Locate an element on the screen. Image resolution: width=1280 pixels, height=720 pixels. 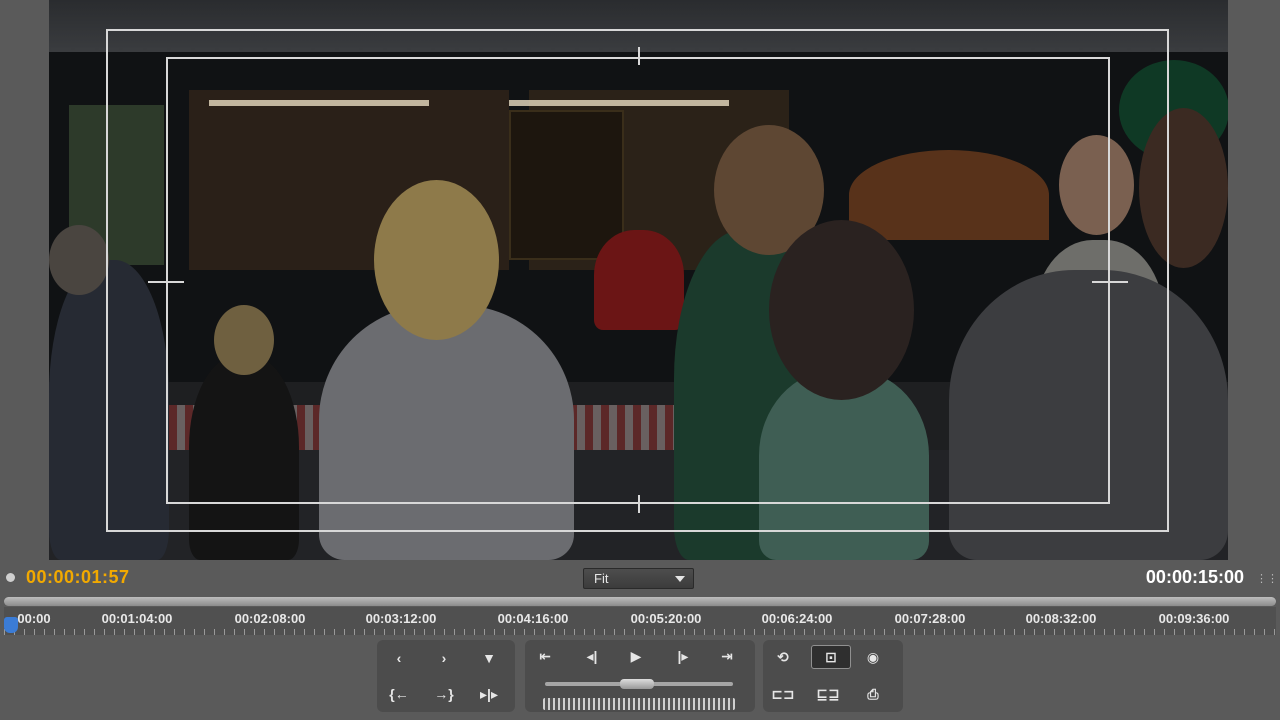
add-marker-icon: ▼ is located at coordinates (489, 658).